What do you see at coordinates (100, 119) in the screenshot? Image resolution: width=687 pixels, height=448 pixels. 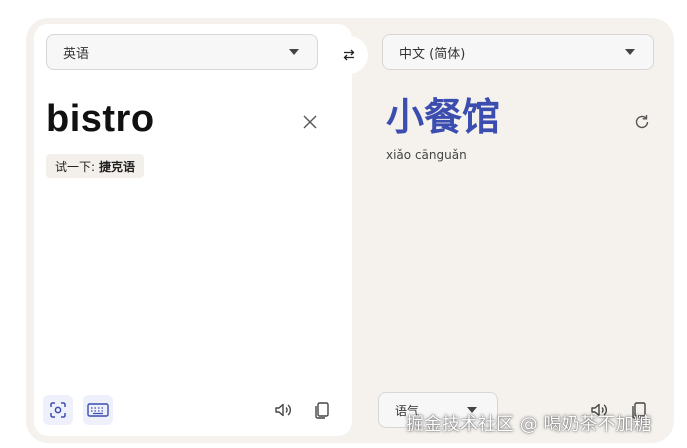 I see `source-text-input: bistro` at bounding box center [100, 119].